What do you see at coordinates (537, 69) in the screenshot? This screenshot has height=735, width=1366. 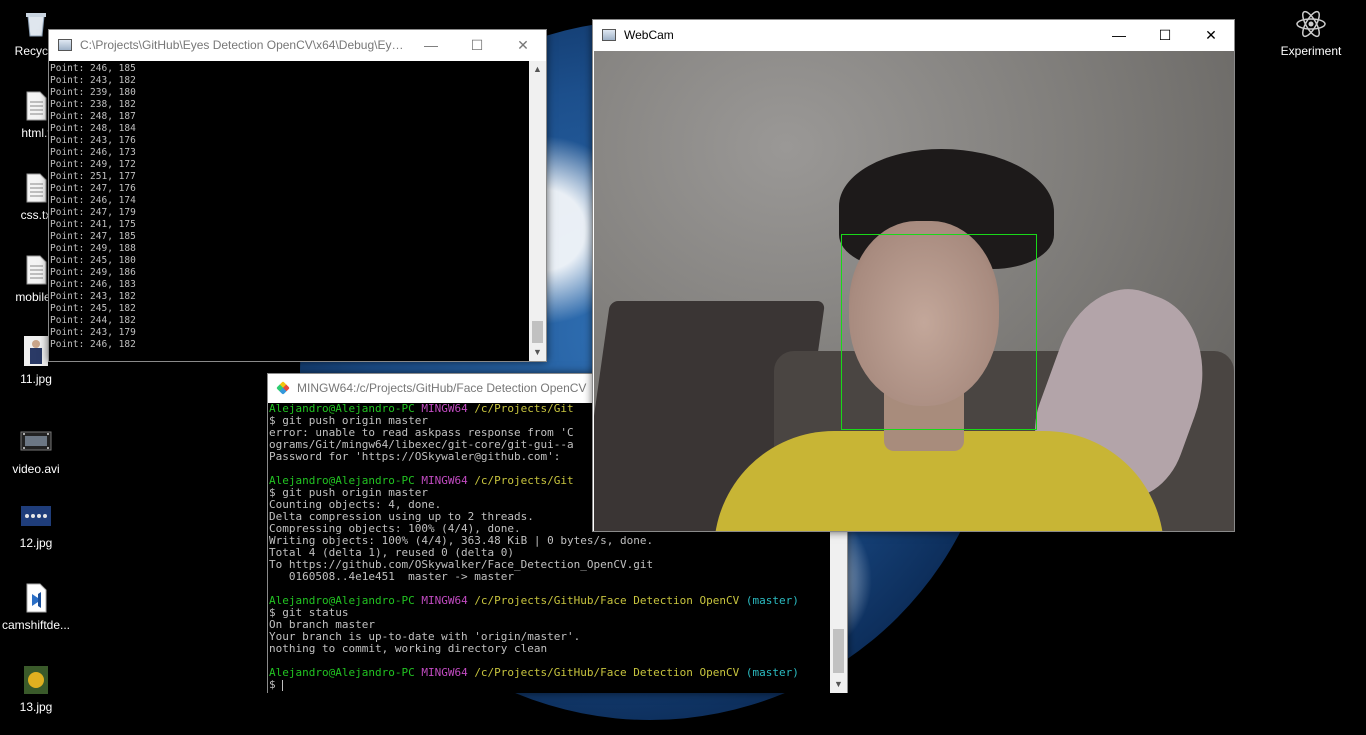 I see `scroll-up-icon: ▲` at bounding box center [537, 69].